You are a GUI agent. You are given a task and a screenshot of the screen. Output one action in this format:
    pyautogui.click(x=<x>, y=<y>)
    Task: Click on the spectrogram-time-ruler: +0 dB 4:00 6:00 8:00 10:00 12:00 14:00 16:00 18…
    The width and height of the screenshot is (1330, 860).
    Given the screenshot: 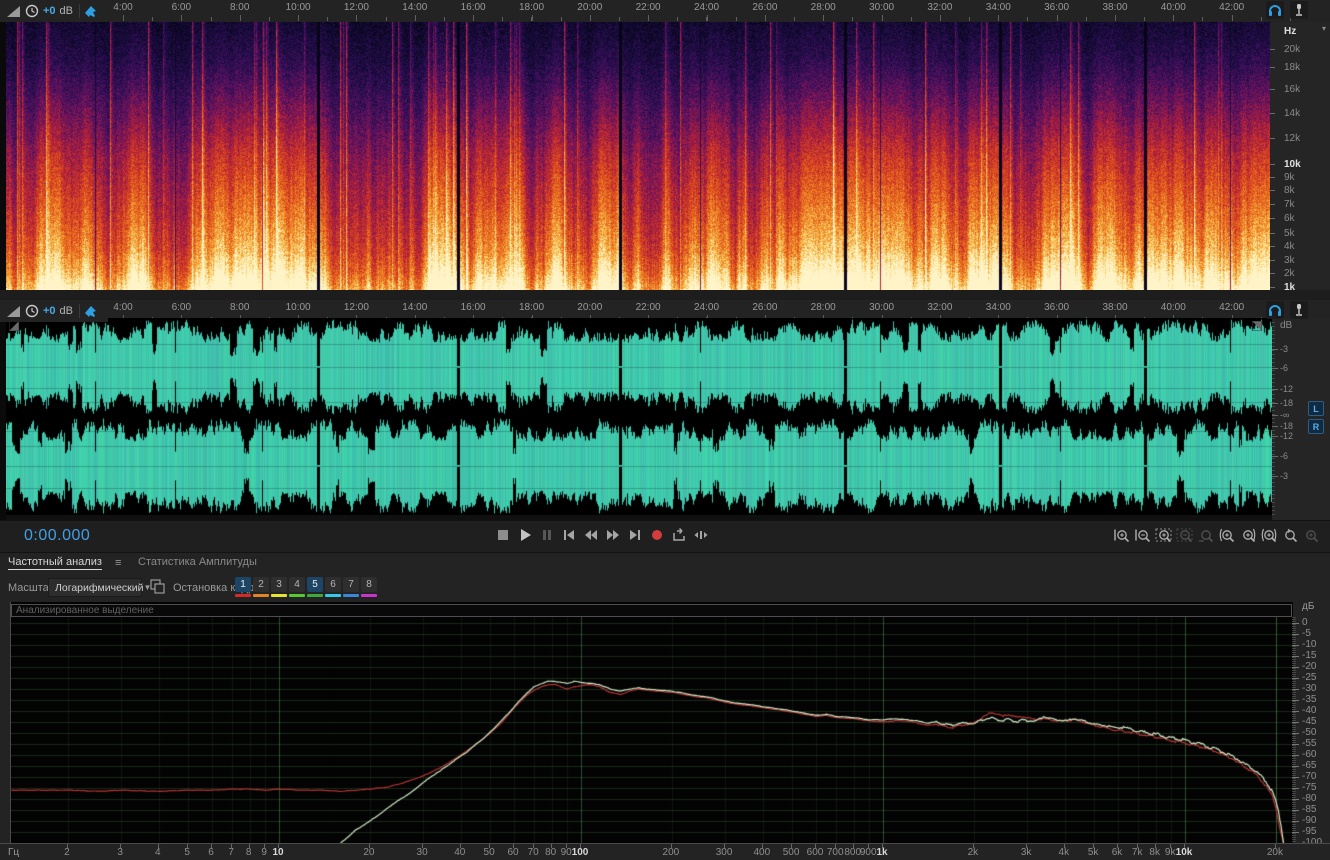 What is the action you would take?
    pyautogui.click(x=665, y=11)
    